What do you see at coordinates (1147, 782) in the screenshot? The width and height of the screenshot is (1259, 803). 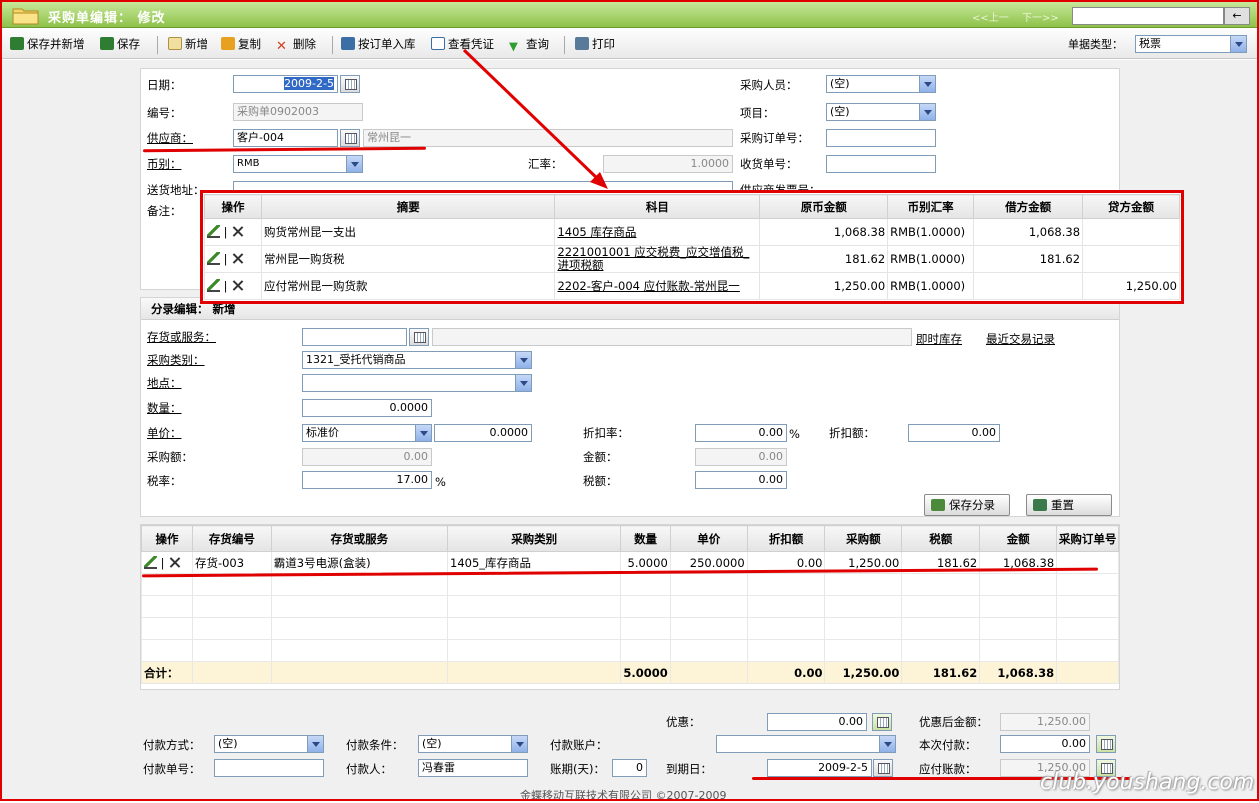 I see `watermark: club.youshang.com` at bounding box center [1147, 782].